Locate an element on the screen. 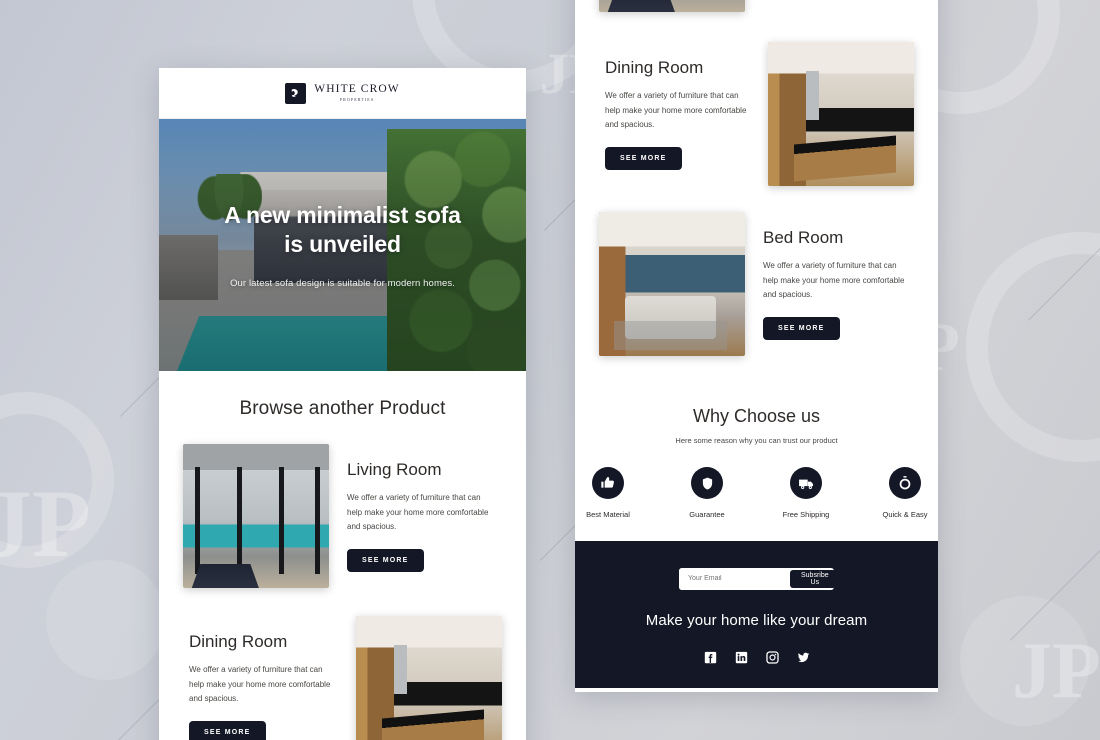  living-room-image-art is located at coordinates (256, 516).